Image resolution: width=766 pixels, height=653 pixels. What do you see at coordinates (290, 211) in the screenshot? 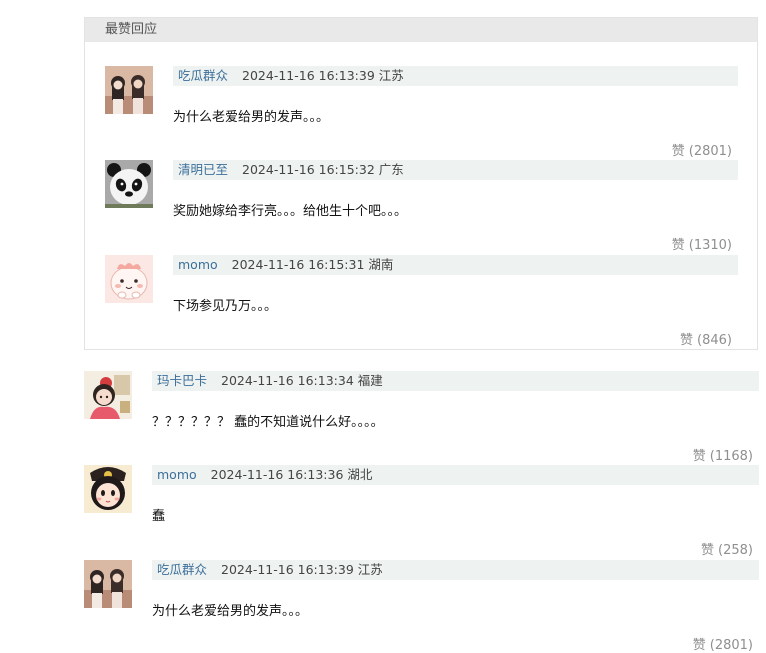
I see `comment-text: 奖励她嫁给李行亮。。。给他生十个吧。。。` at bounding box center [290, 211].